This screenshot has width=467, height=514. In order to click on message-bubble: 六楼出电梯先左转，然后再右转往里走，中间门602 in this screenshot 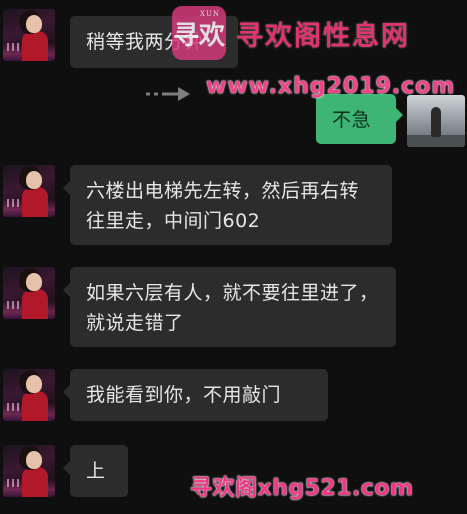, I will do `click(227, 205)`.